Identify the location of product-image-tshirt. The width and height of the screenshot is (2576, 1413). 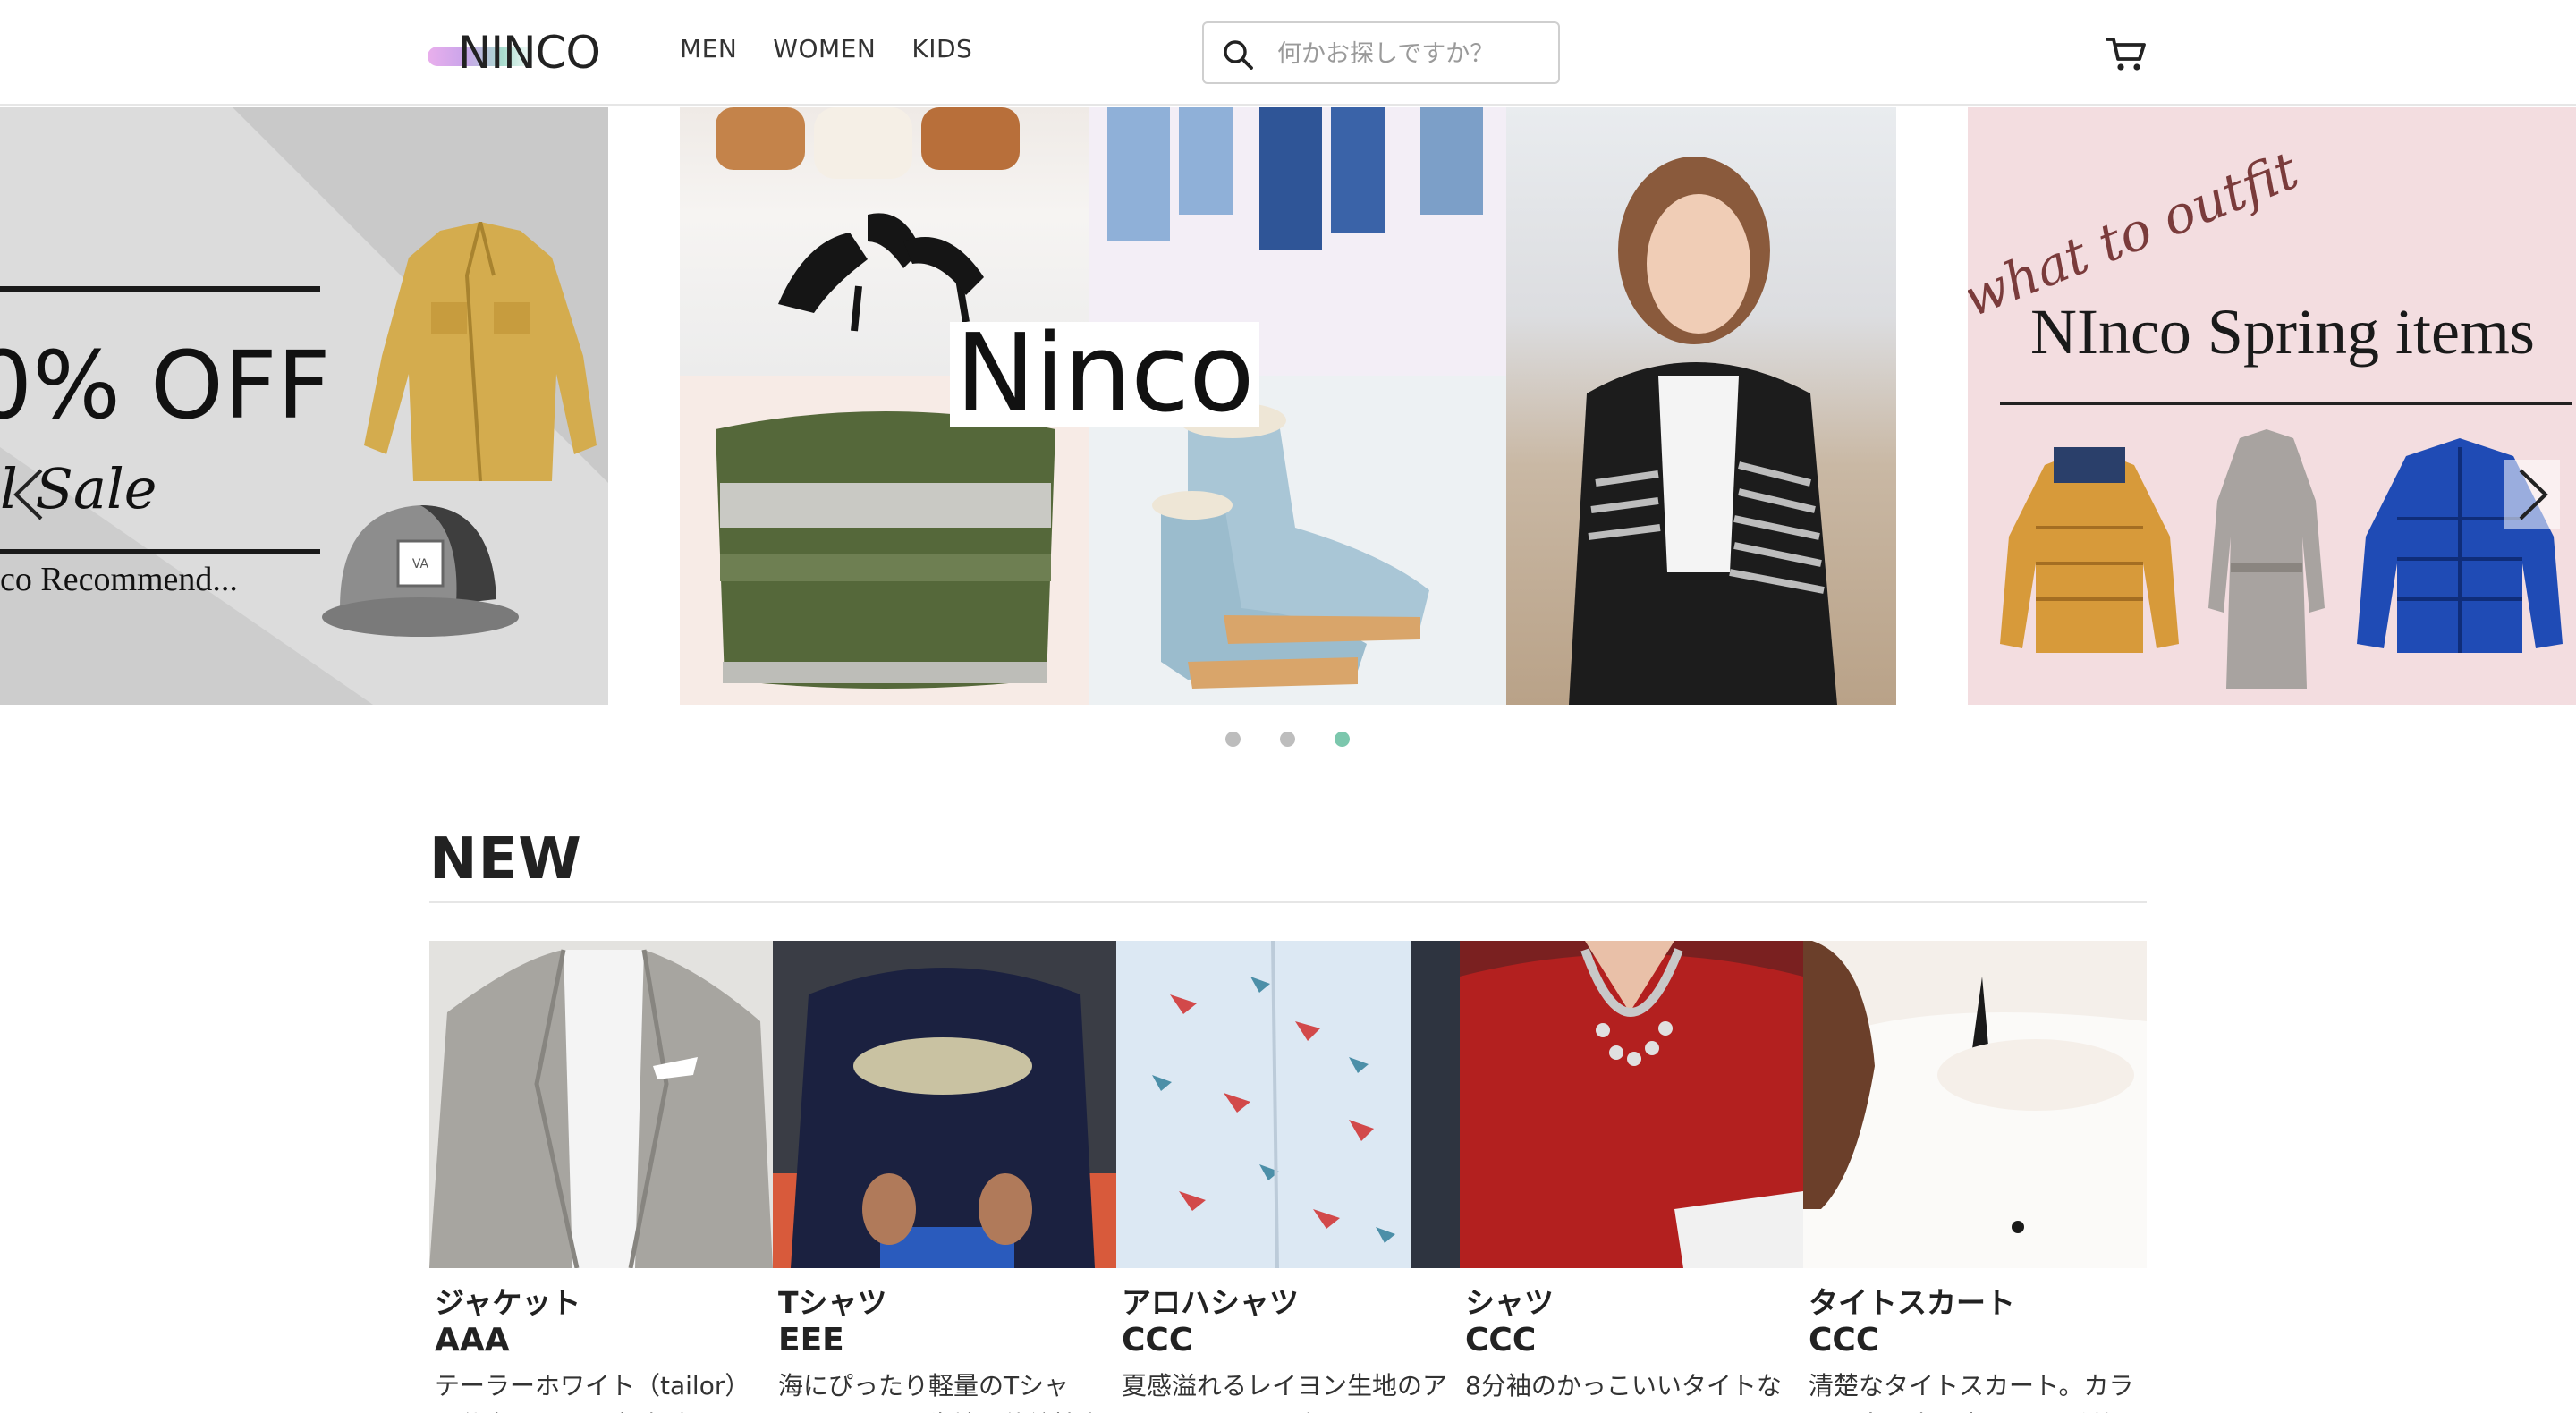
(944, 1104).